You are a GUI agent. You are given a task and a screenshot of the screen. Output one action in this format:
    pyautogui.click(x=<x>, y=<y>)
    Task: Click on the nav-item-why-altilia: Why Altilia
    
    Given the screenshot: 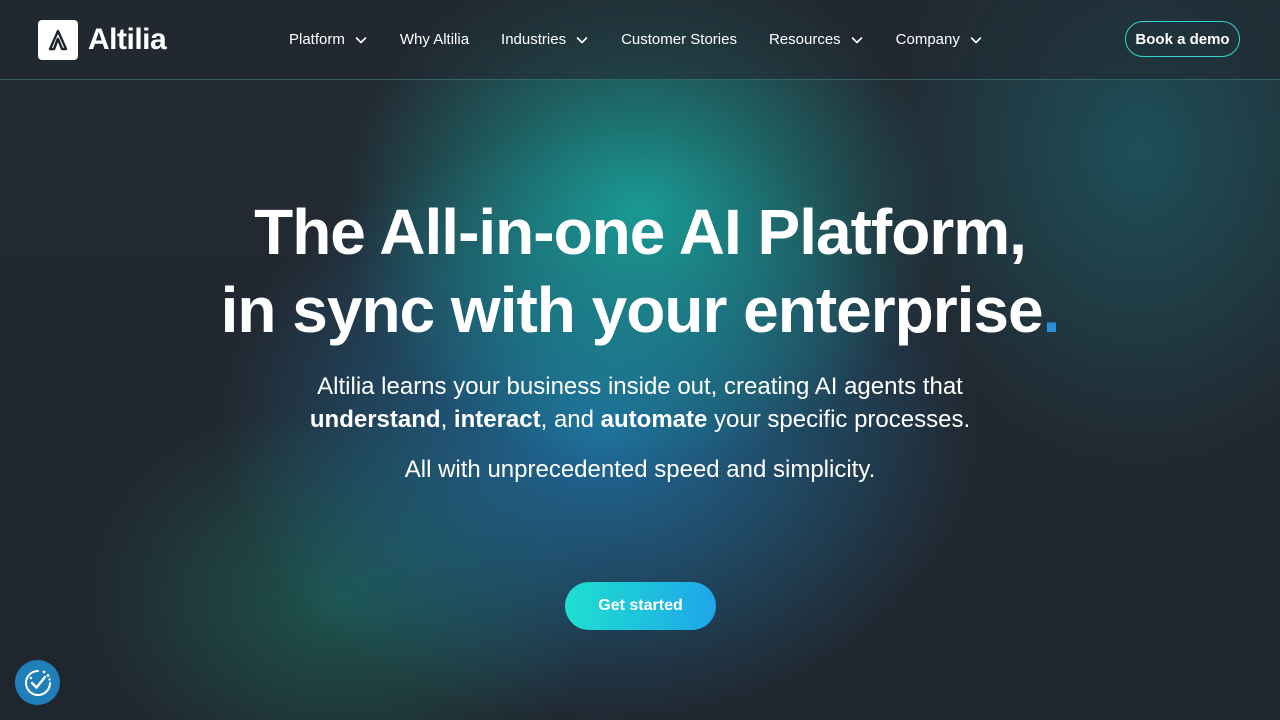 What is the action you would take?
    pyautogui.click(x=434, y=39)
    